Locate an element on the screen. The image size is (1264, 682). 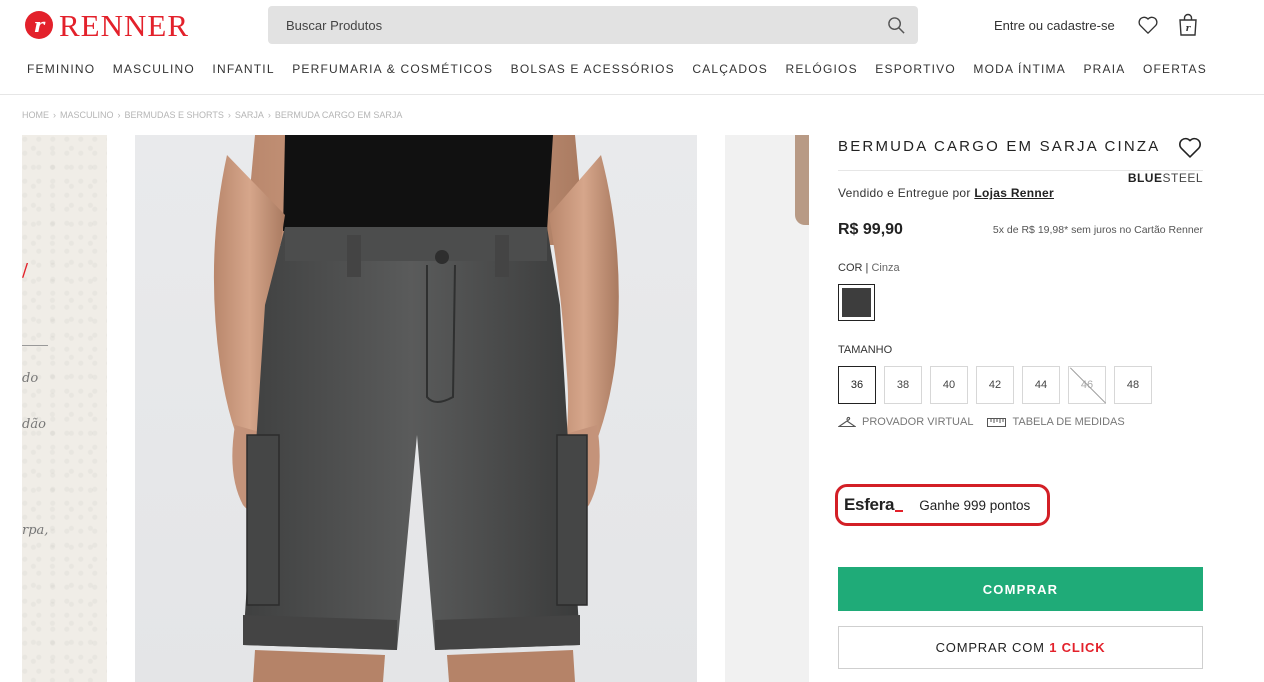
search-bar is located at coordinates (593, 25).